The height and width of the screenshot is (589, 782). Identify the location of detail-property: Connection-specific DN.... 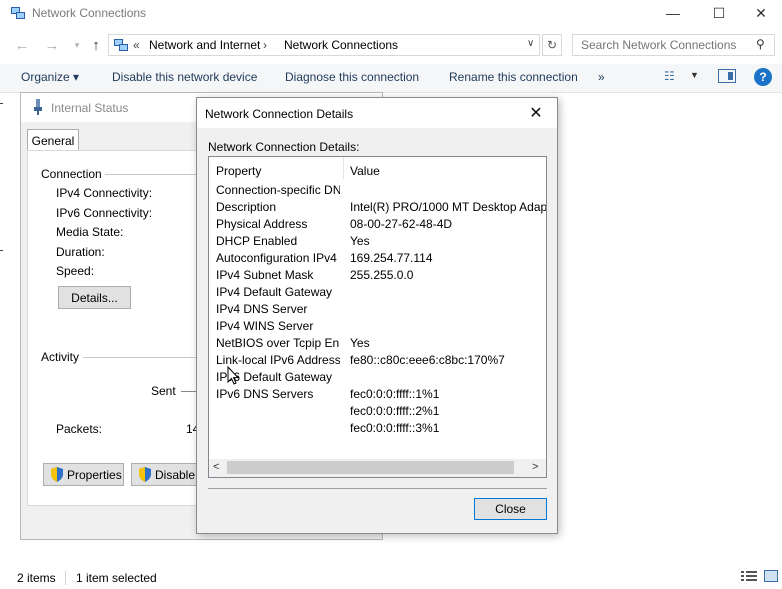
(278, 190).